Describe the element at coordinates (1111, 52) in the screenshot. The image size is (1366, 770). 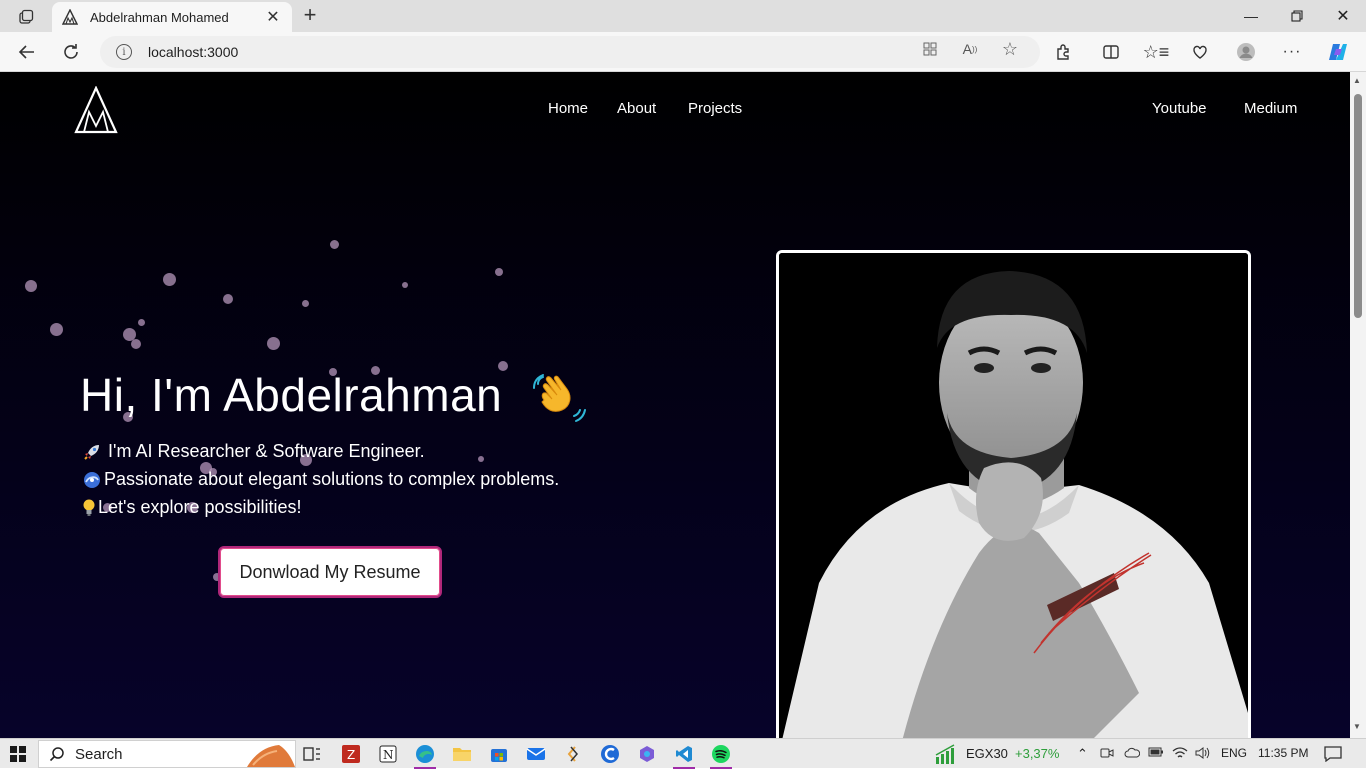
I see `split-screen-icon` at that location.